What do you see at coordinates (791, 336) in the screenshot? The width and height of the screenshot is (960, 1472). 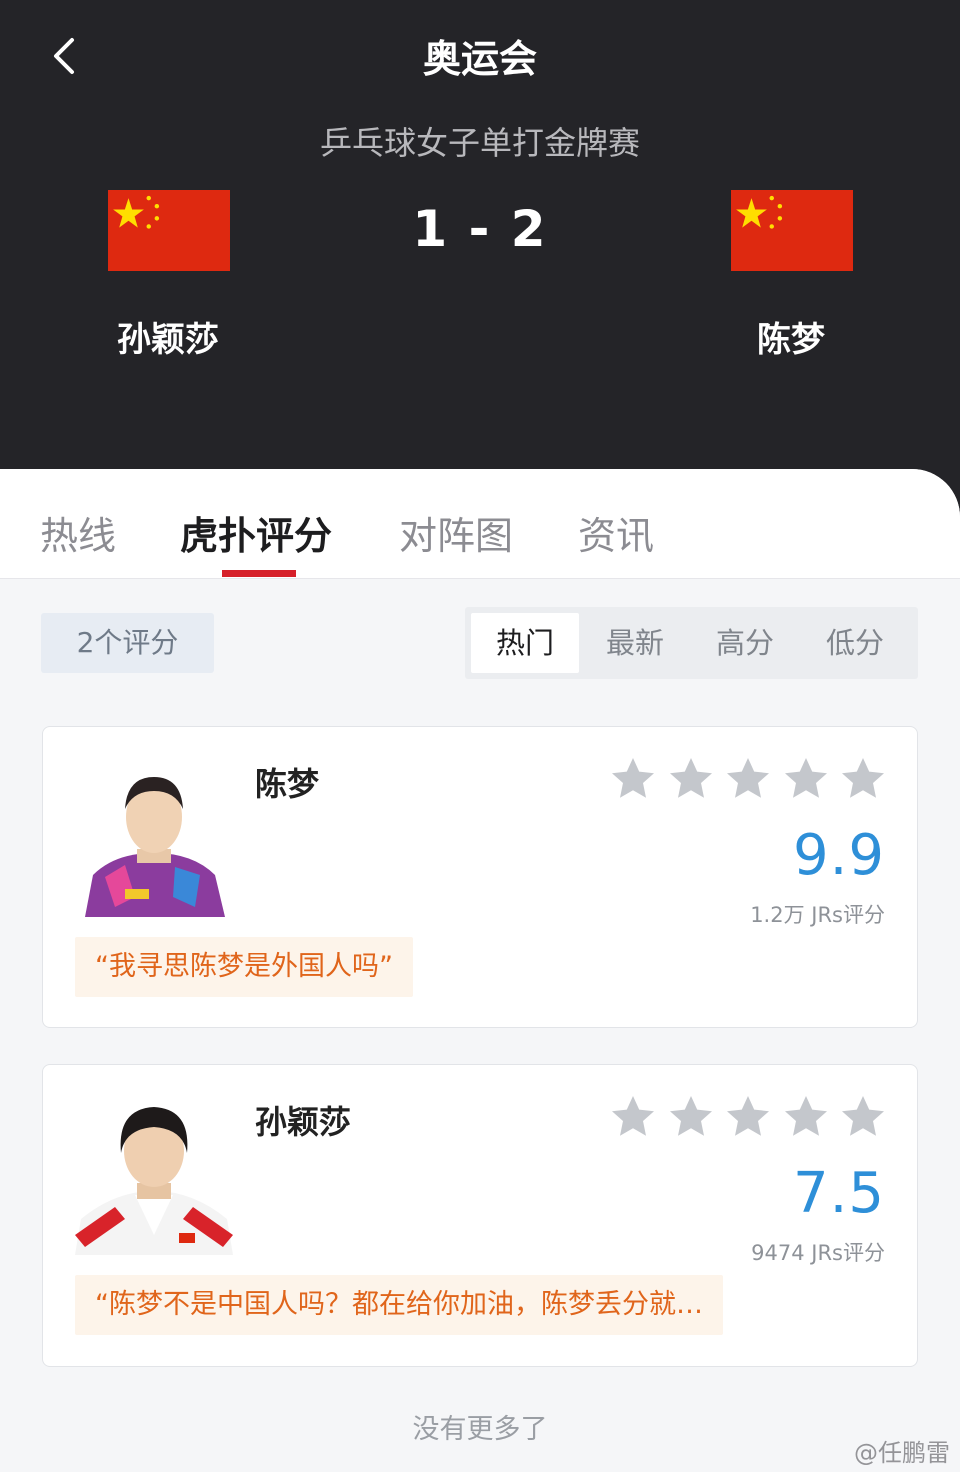 I see `right-player-name: 陈梦` at bounding box center [791, 336].